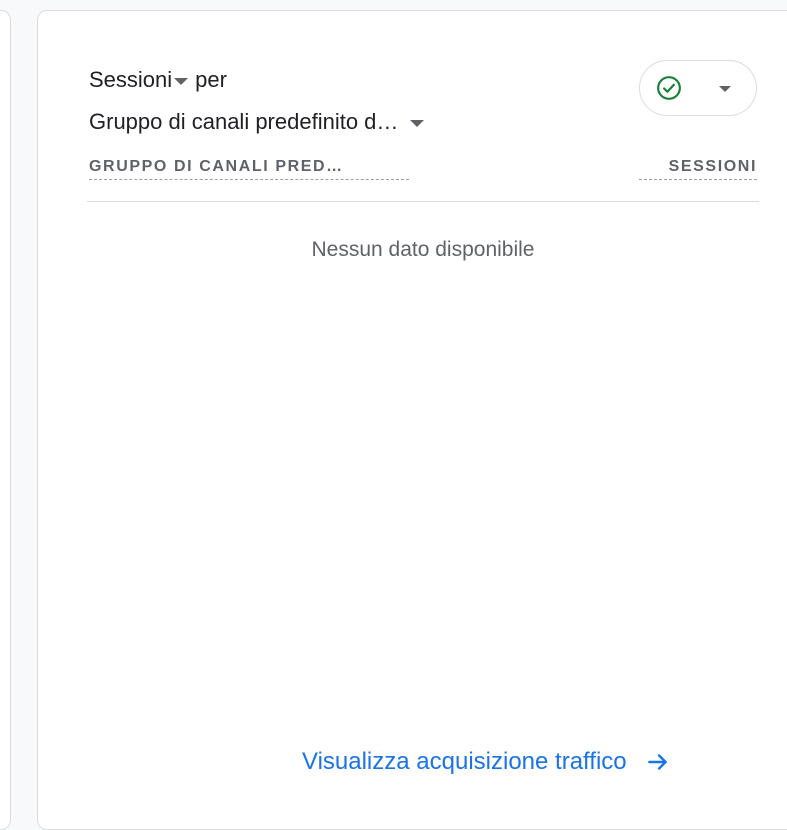 The width and height of the screenshot is (787, 830). Describe the element at coordinates (211, 79) in the screenshot. I see `title-connector: per` at that location.